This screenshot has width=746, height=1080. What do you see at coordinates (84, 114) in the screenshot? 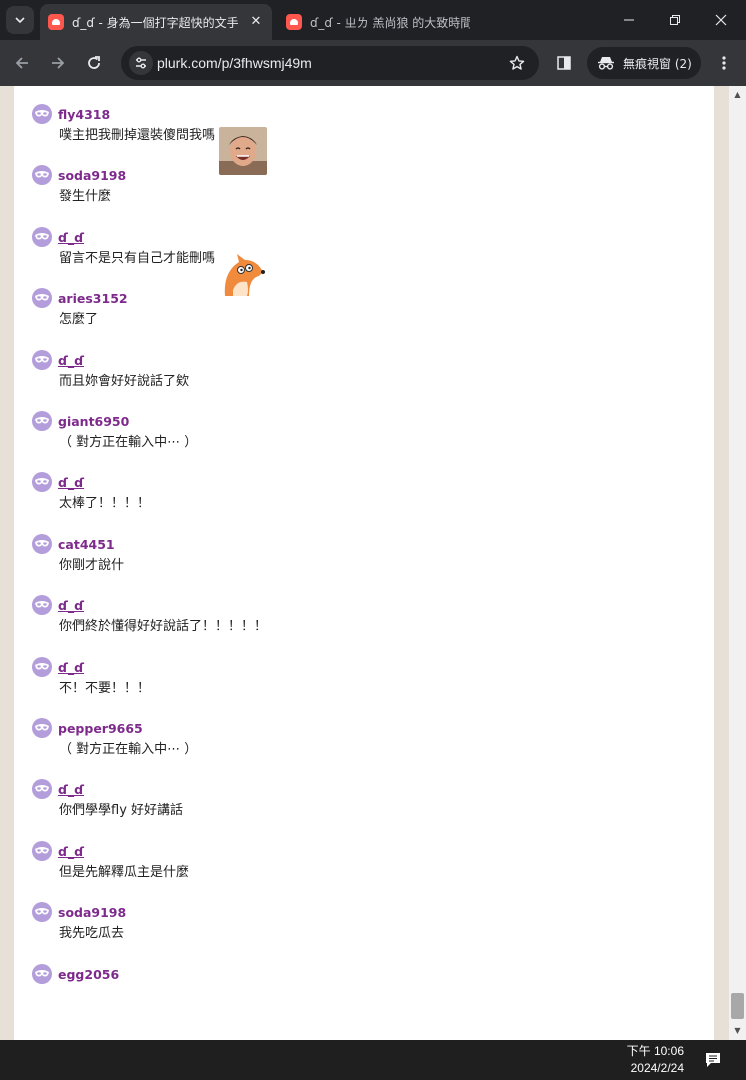
I see `response-username: fly4318` at bounding box center [84, 114].